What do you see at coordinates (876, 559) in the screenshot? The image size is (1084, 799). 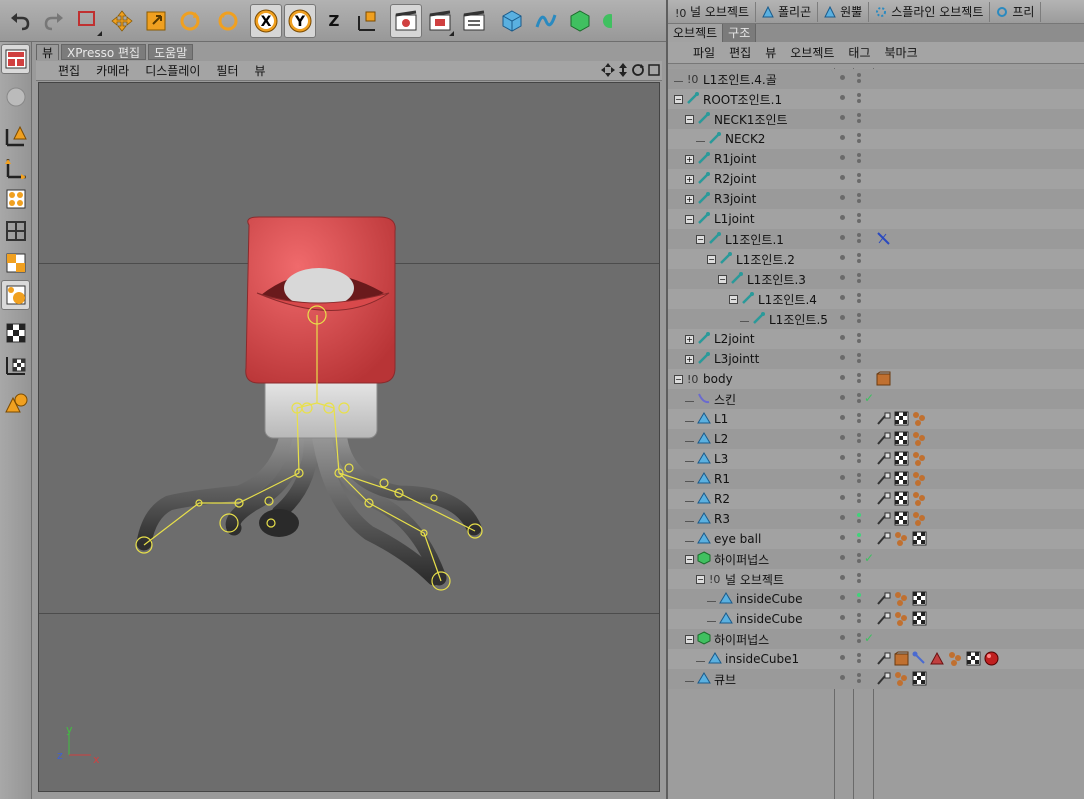 I see `object-row: − 하이퍼넙스 ✓` at bounding box center [876, 559].